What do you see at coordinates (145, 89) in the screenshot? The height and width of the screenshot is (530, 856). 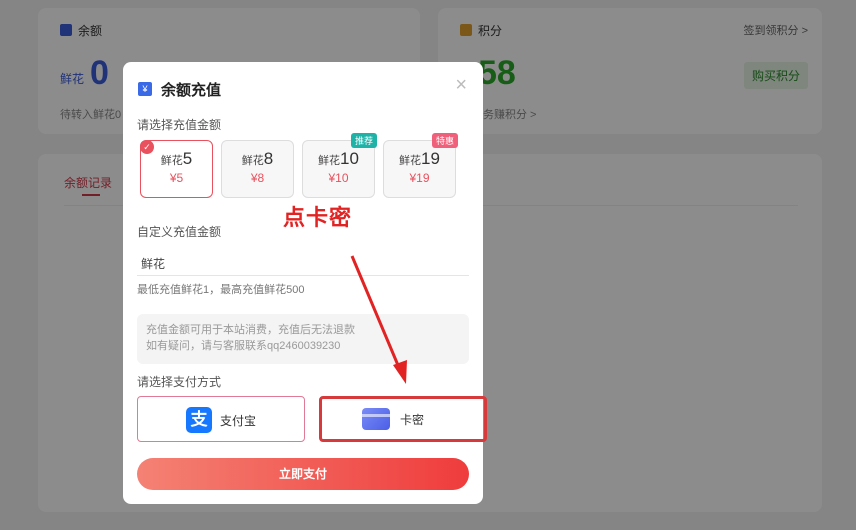 I see `recharge-icon: ¥` at bounding box center [145, 89].